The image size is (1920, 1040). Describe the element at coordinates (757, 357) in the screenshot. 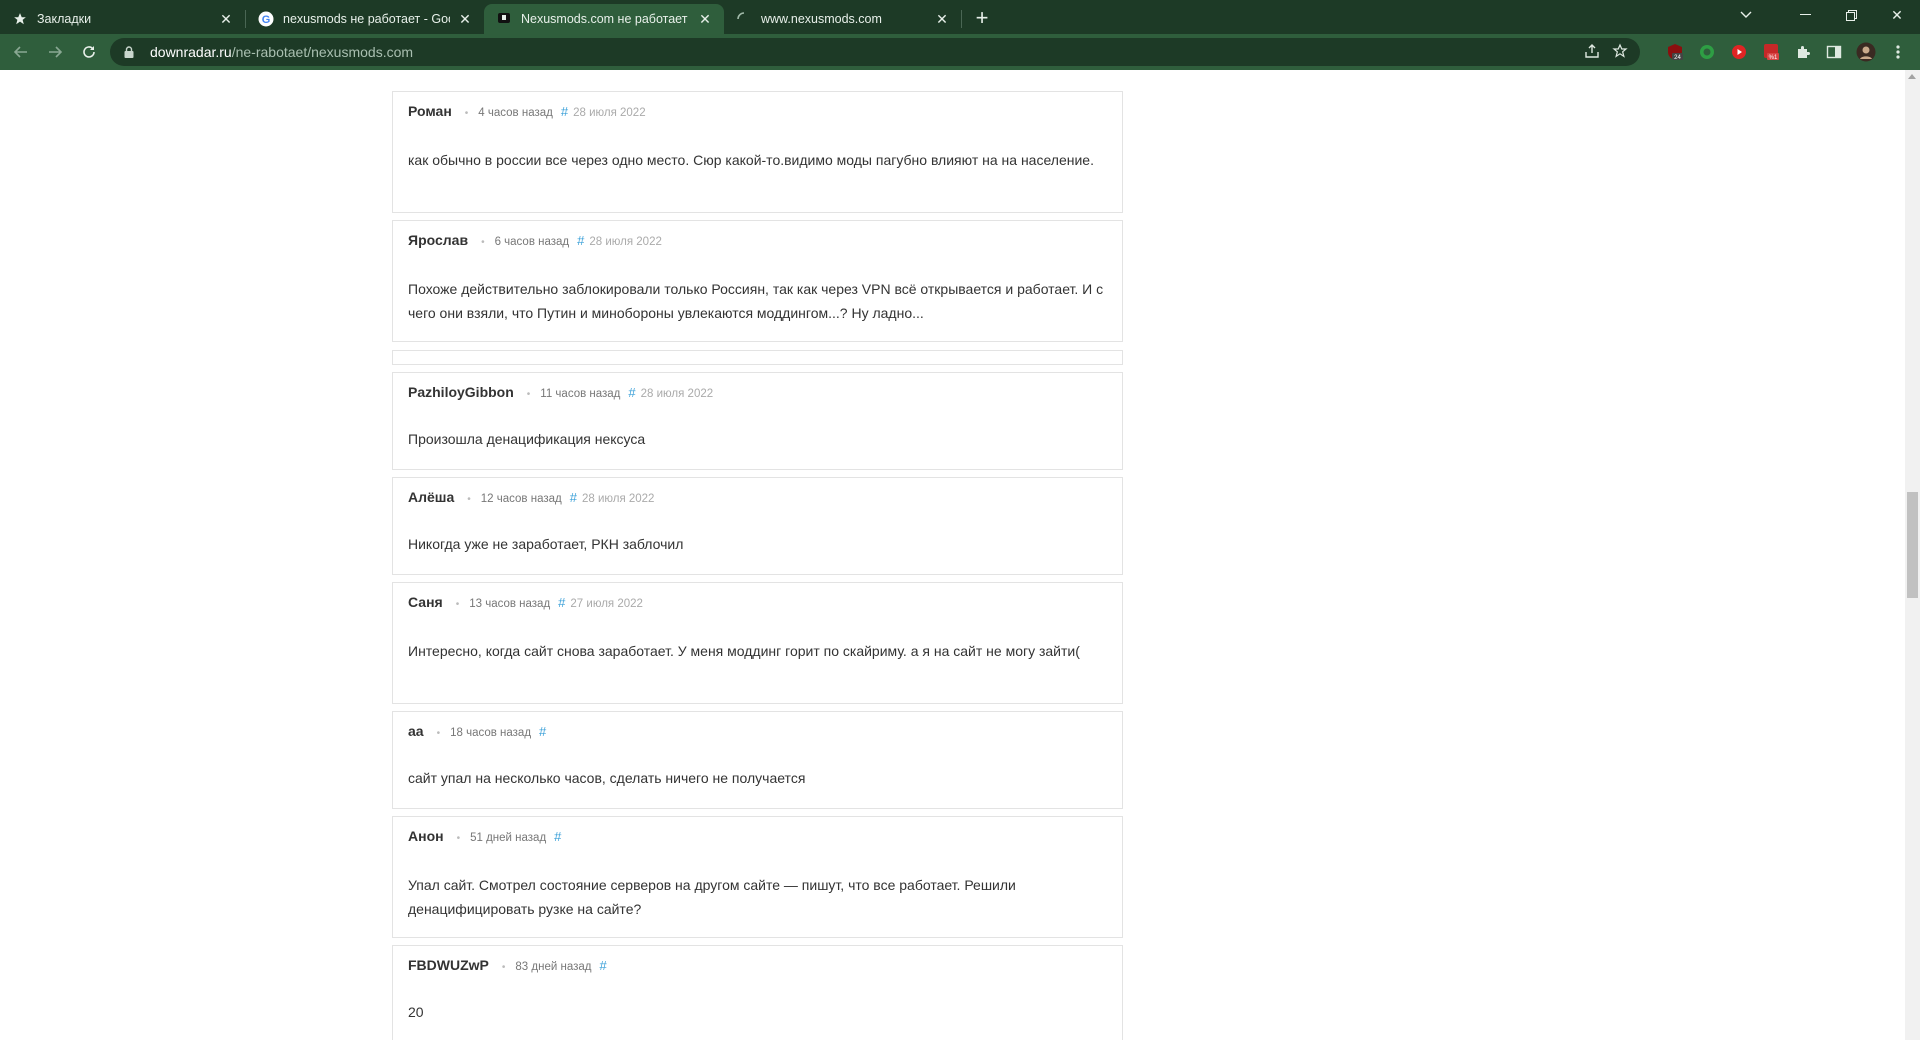

I see `empty-block` at that location.